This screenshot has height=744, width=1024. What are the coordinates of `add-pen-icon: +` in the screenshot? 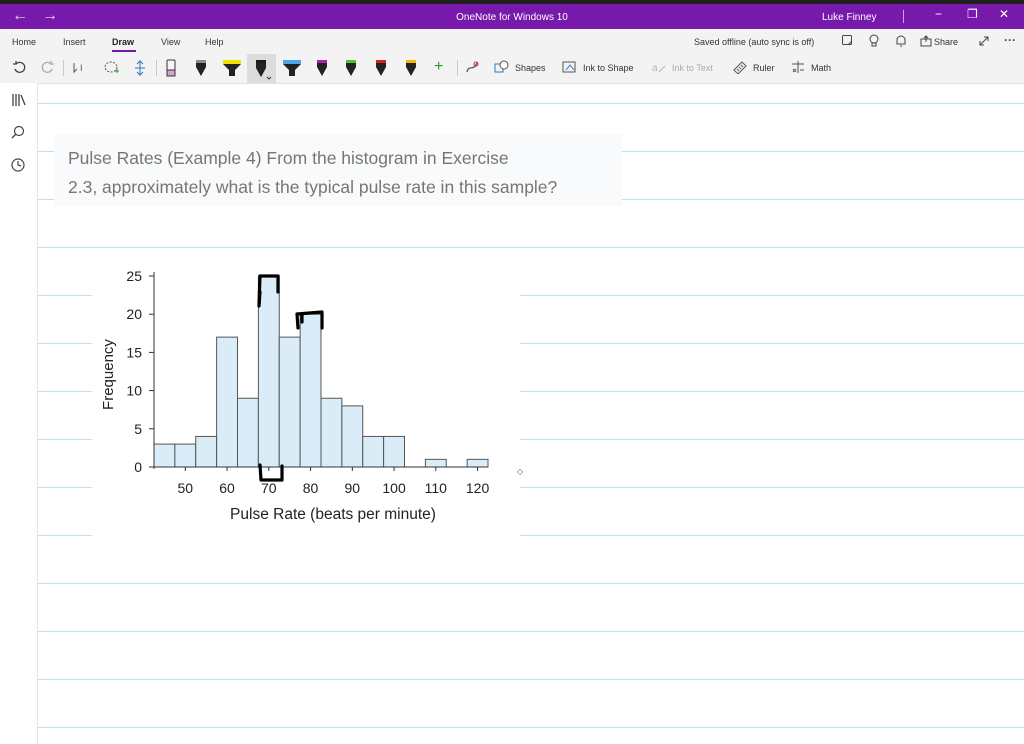 It's located at (438, 67).